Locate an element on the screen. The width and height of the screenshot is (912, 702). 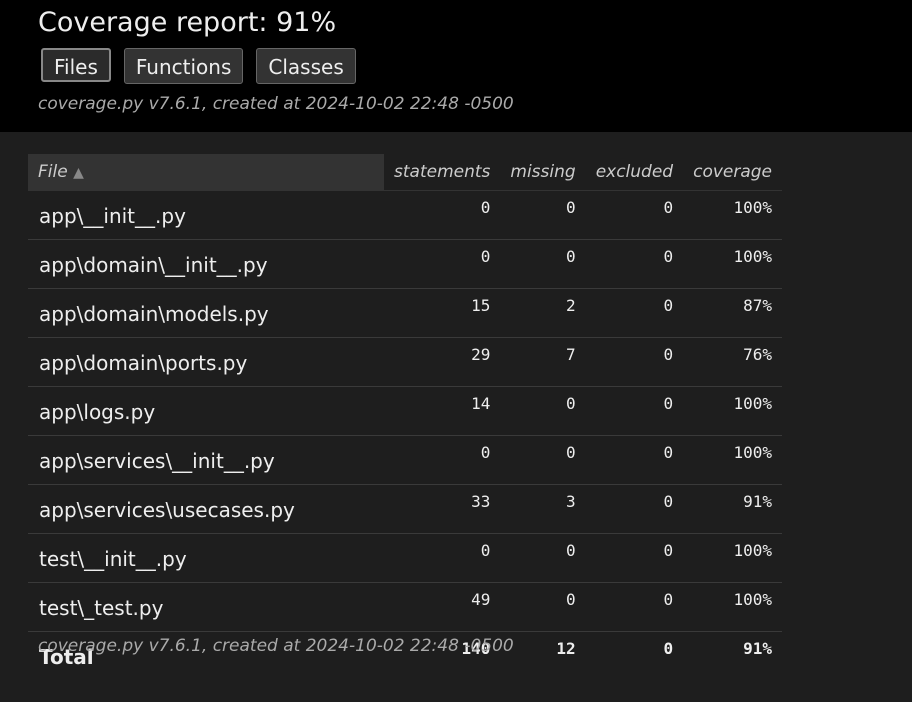
statements-cell: 15 is located at coordinates (442, 313).